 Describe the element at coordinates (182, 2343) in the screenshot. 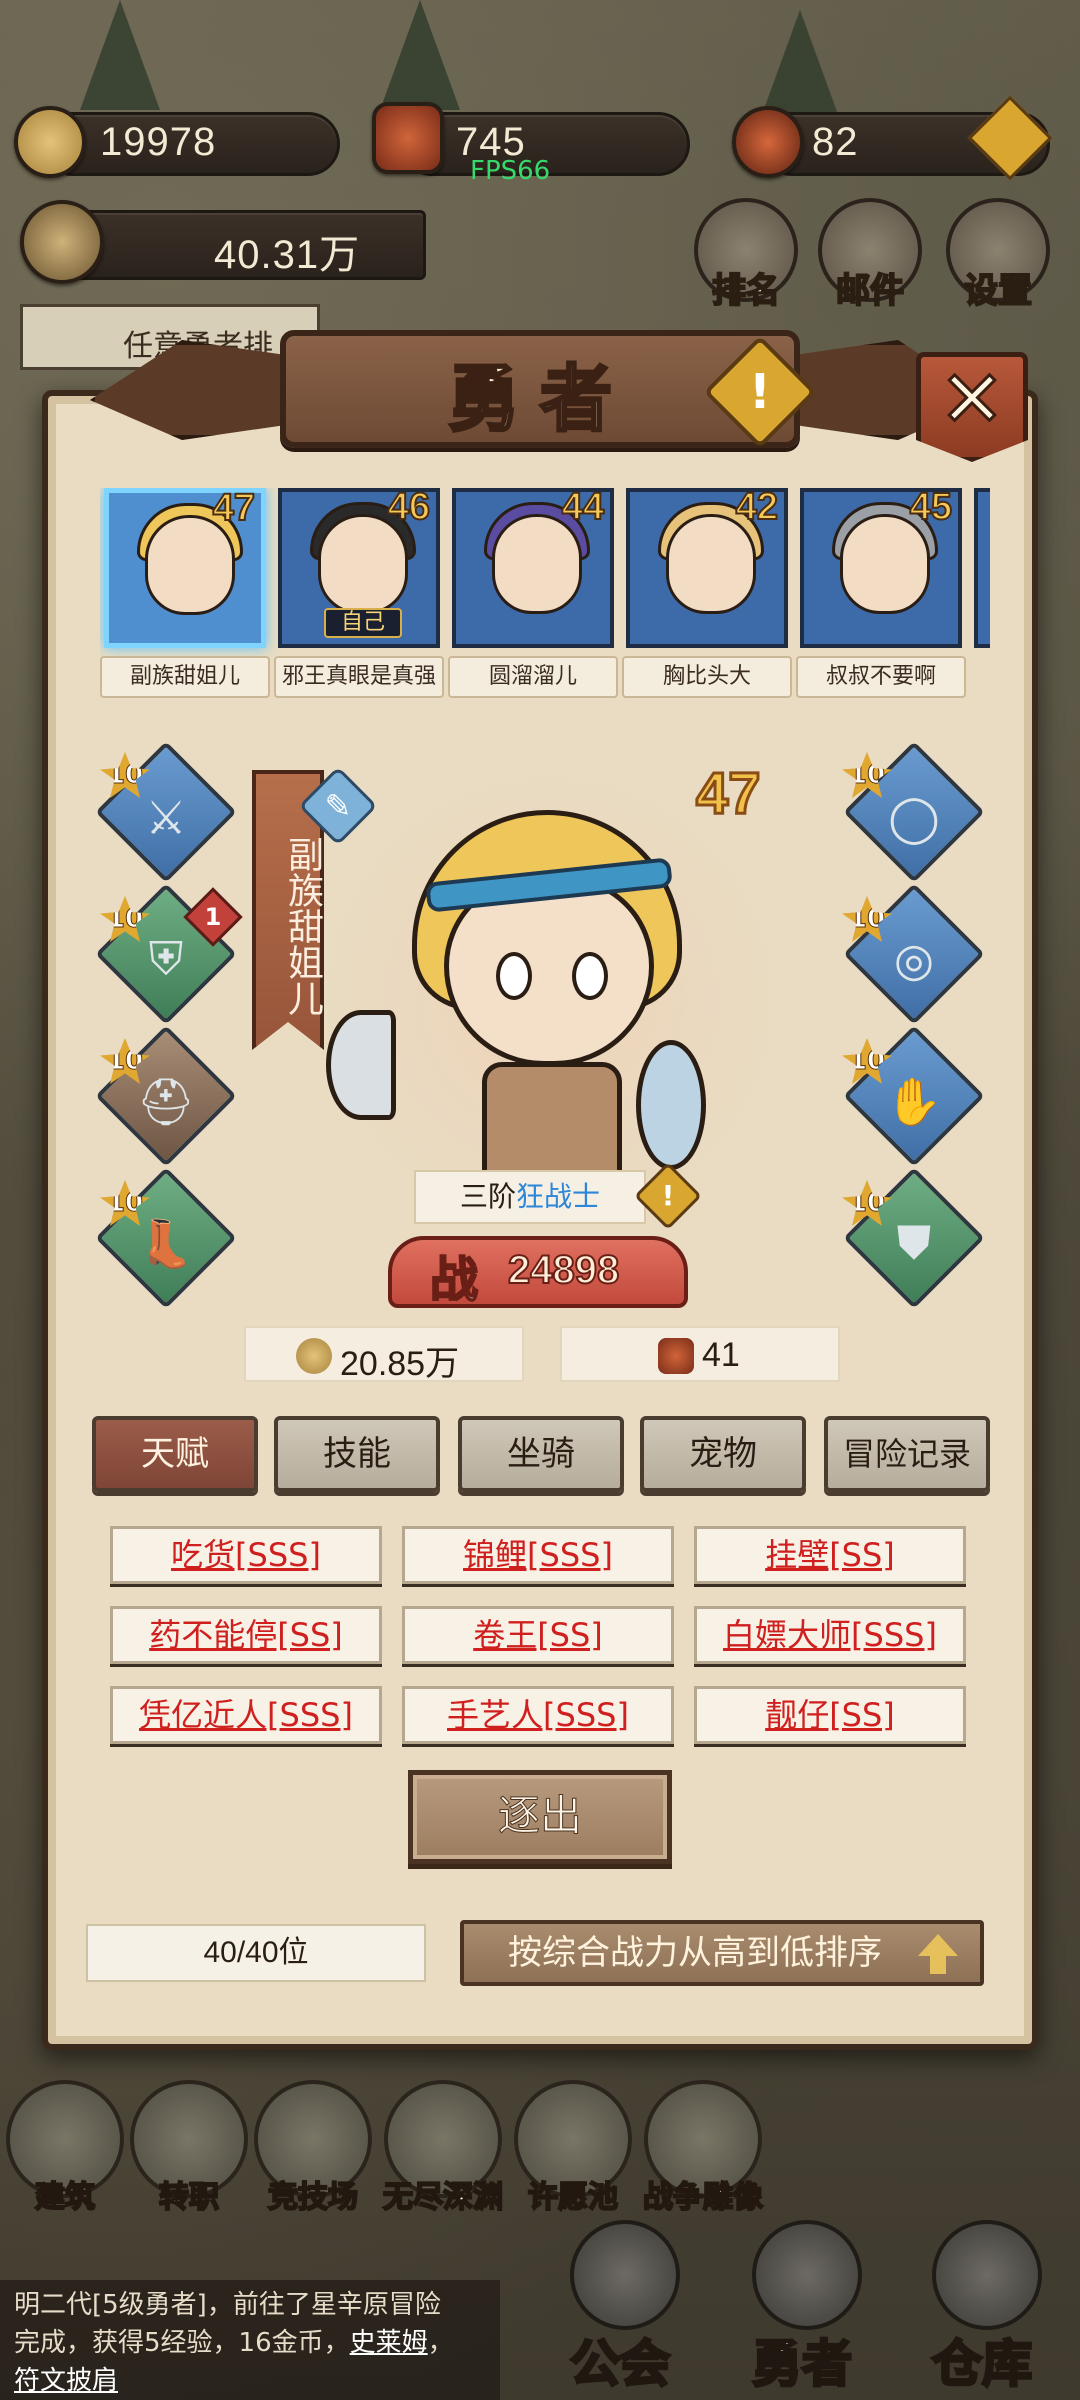

I see `log-text: 完成，获得5经验，16金币，` at that location.